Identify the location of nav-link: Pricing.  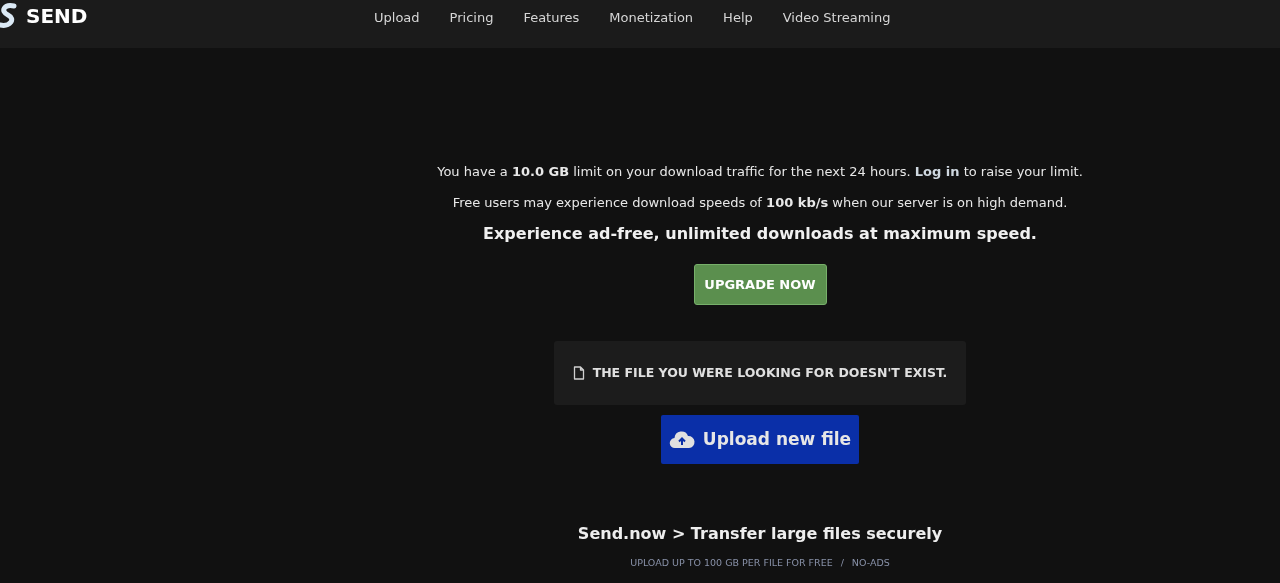
(471, 18).